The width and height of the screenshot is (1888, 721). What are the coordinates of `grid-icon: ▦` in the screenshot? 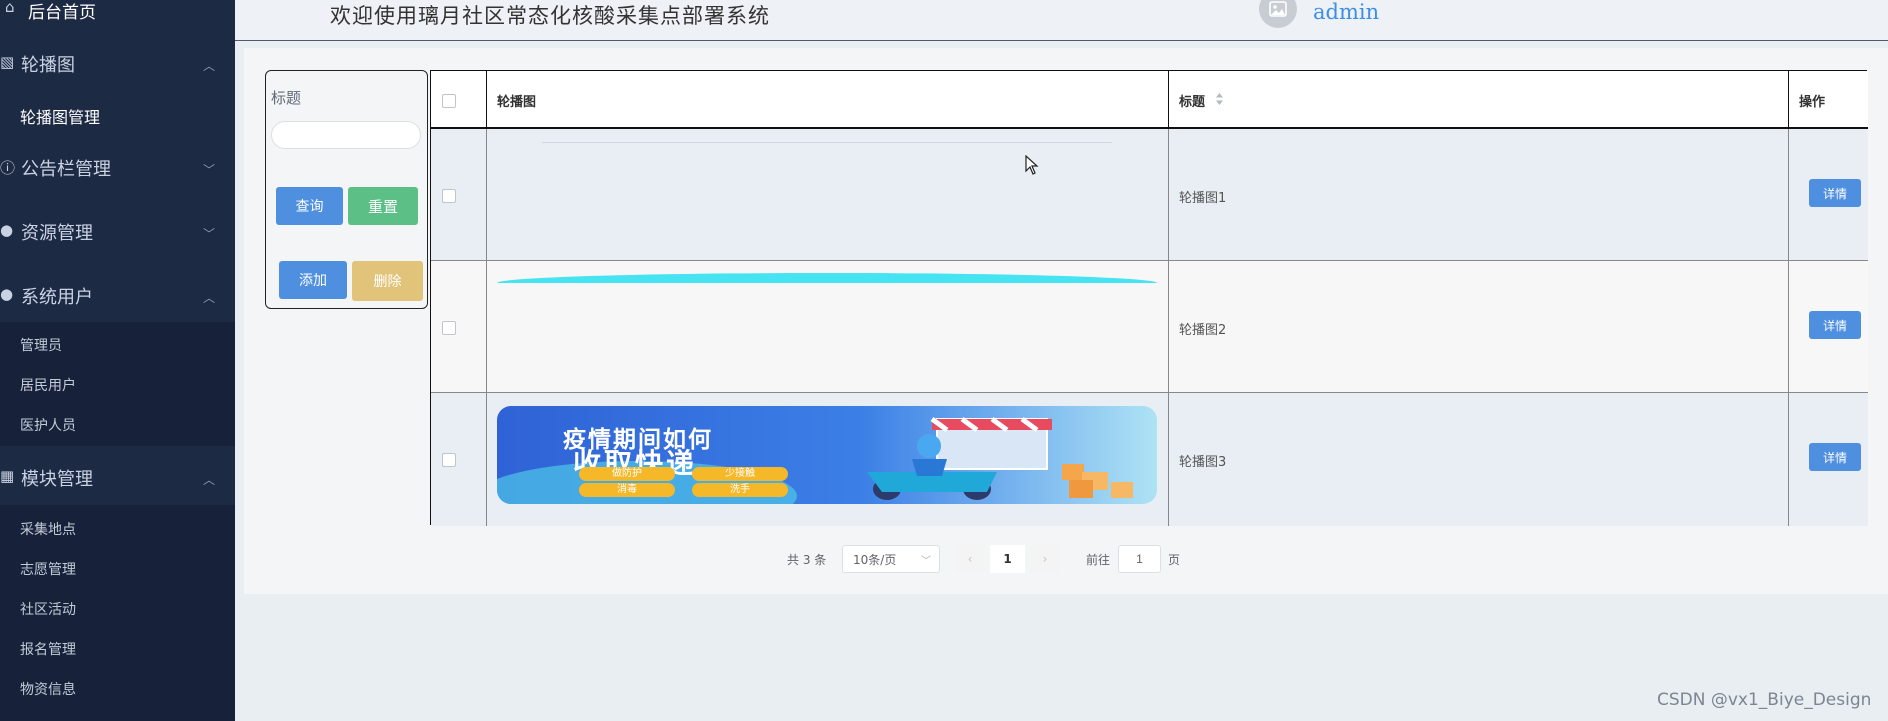 It's located at (7, 476).